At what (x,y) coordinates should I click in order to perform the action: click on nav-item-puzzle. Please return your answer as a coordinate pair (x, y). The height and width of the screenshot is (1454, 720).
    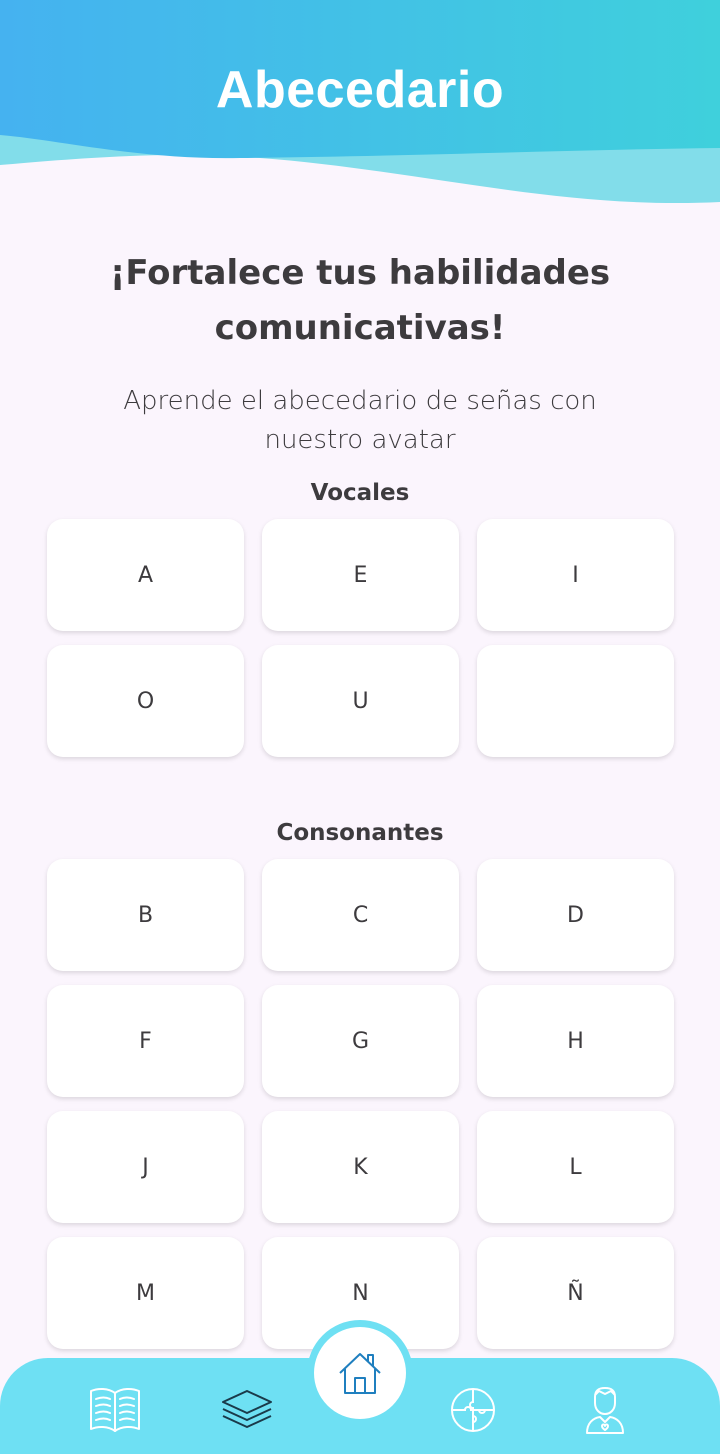
    Looking at the image, I should click on (473, 1410).